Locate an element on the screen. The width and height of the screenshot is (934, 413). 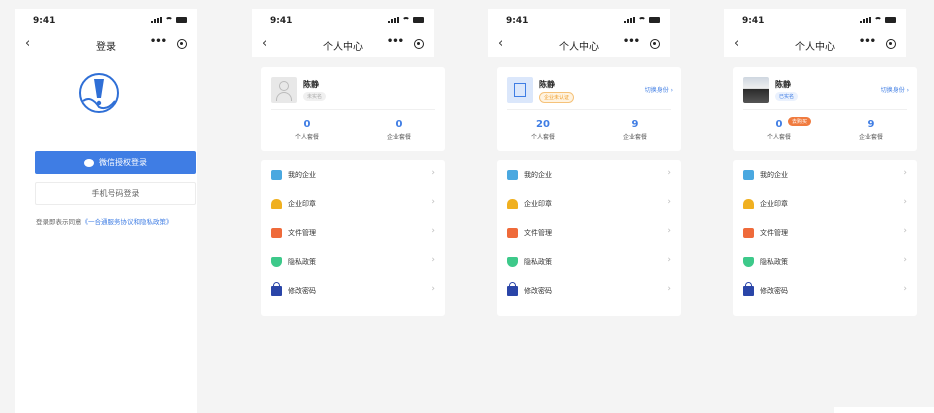
folder-icon is located at coordinates (512, 232).